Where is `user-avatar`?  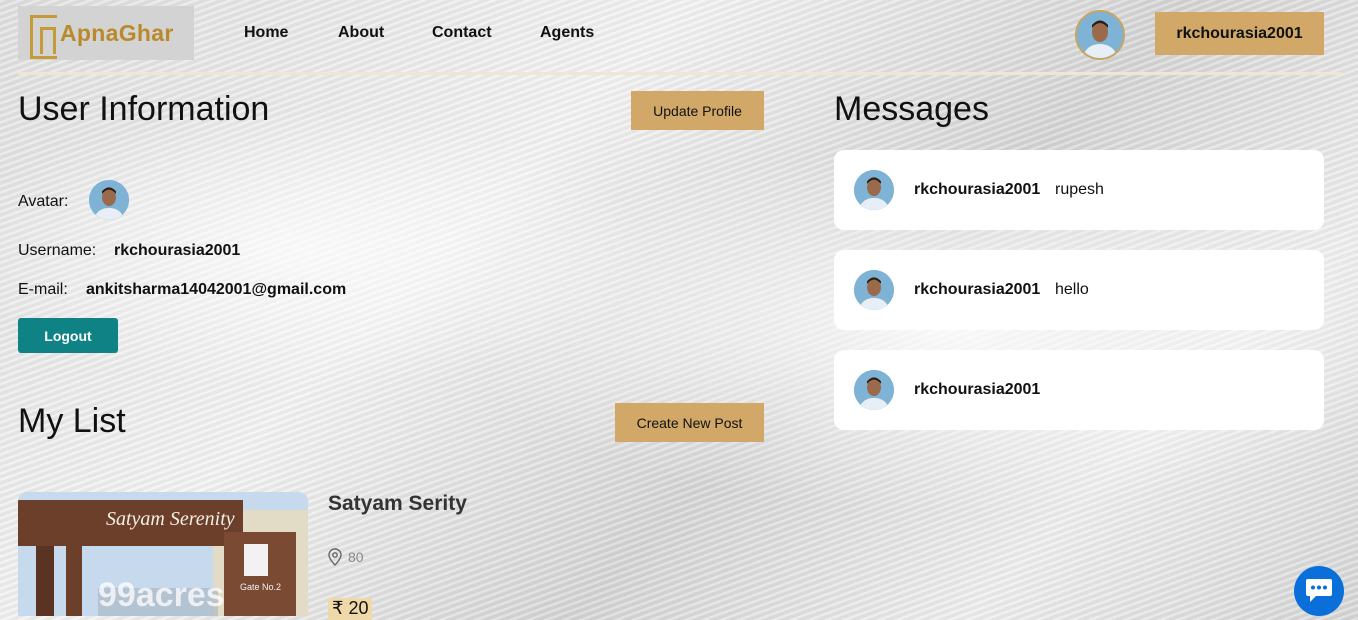
user-avatar is located at coordinates (109, 200).